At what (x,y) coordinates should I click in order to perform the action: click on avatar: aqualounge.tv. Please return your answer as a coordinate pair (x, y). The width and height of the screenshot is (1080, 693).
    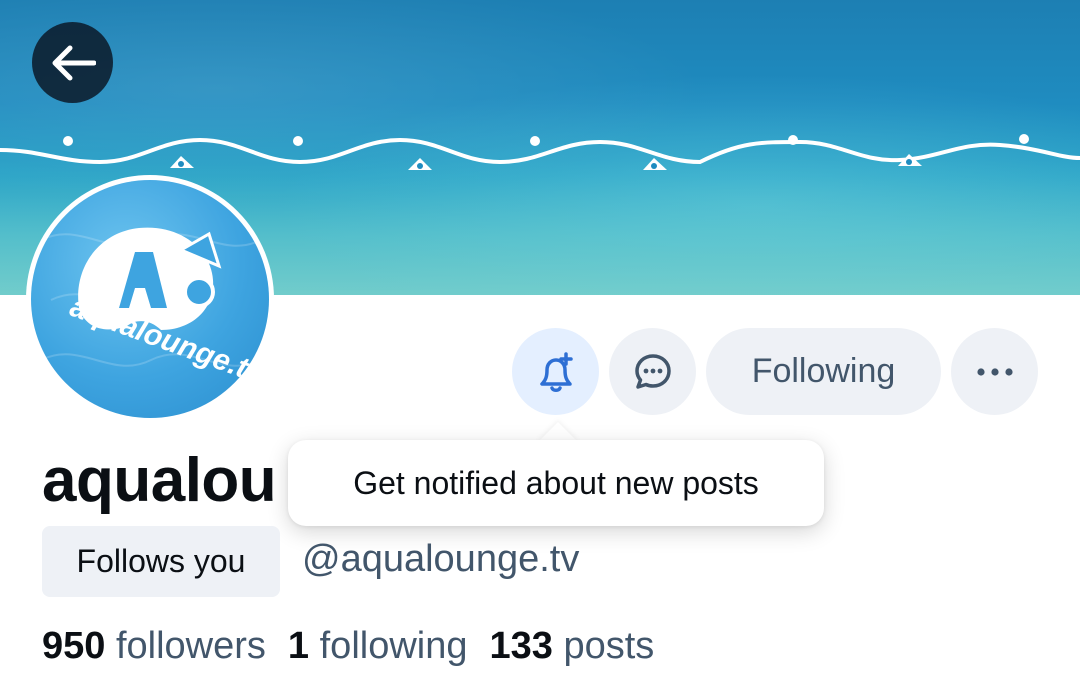
    Looking at the image, I should click on (150, 299).